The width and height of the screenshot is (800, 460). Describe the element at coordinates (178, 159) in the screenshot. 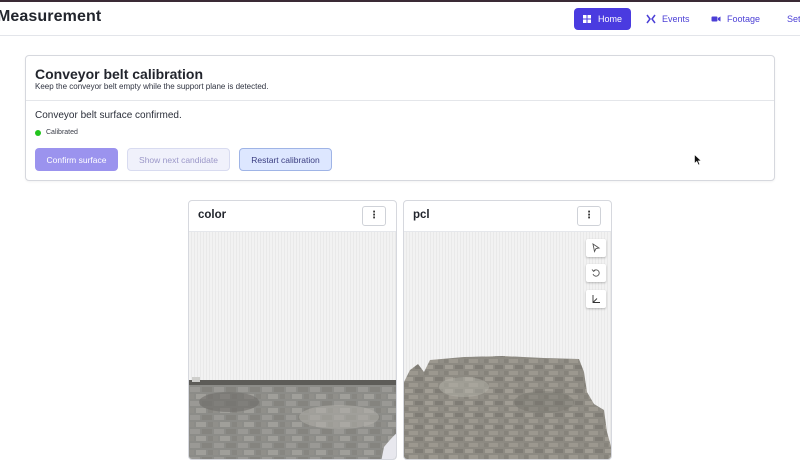

I see `show-next-candidate-button: Show next candidate` at that location.